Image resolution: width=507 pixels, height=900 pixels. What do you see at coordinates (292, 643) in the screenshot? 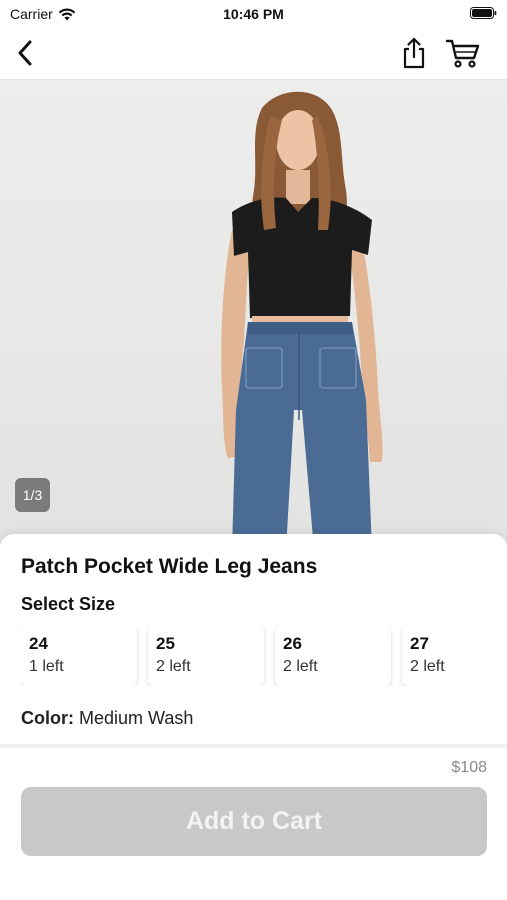
I see `size-value: 26` at bounding box center [292, 643].